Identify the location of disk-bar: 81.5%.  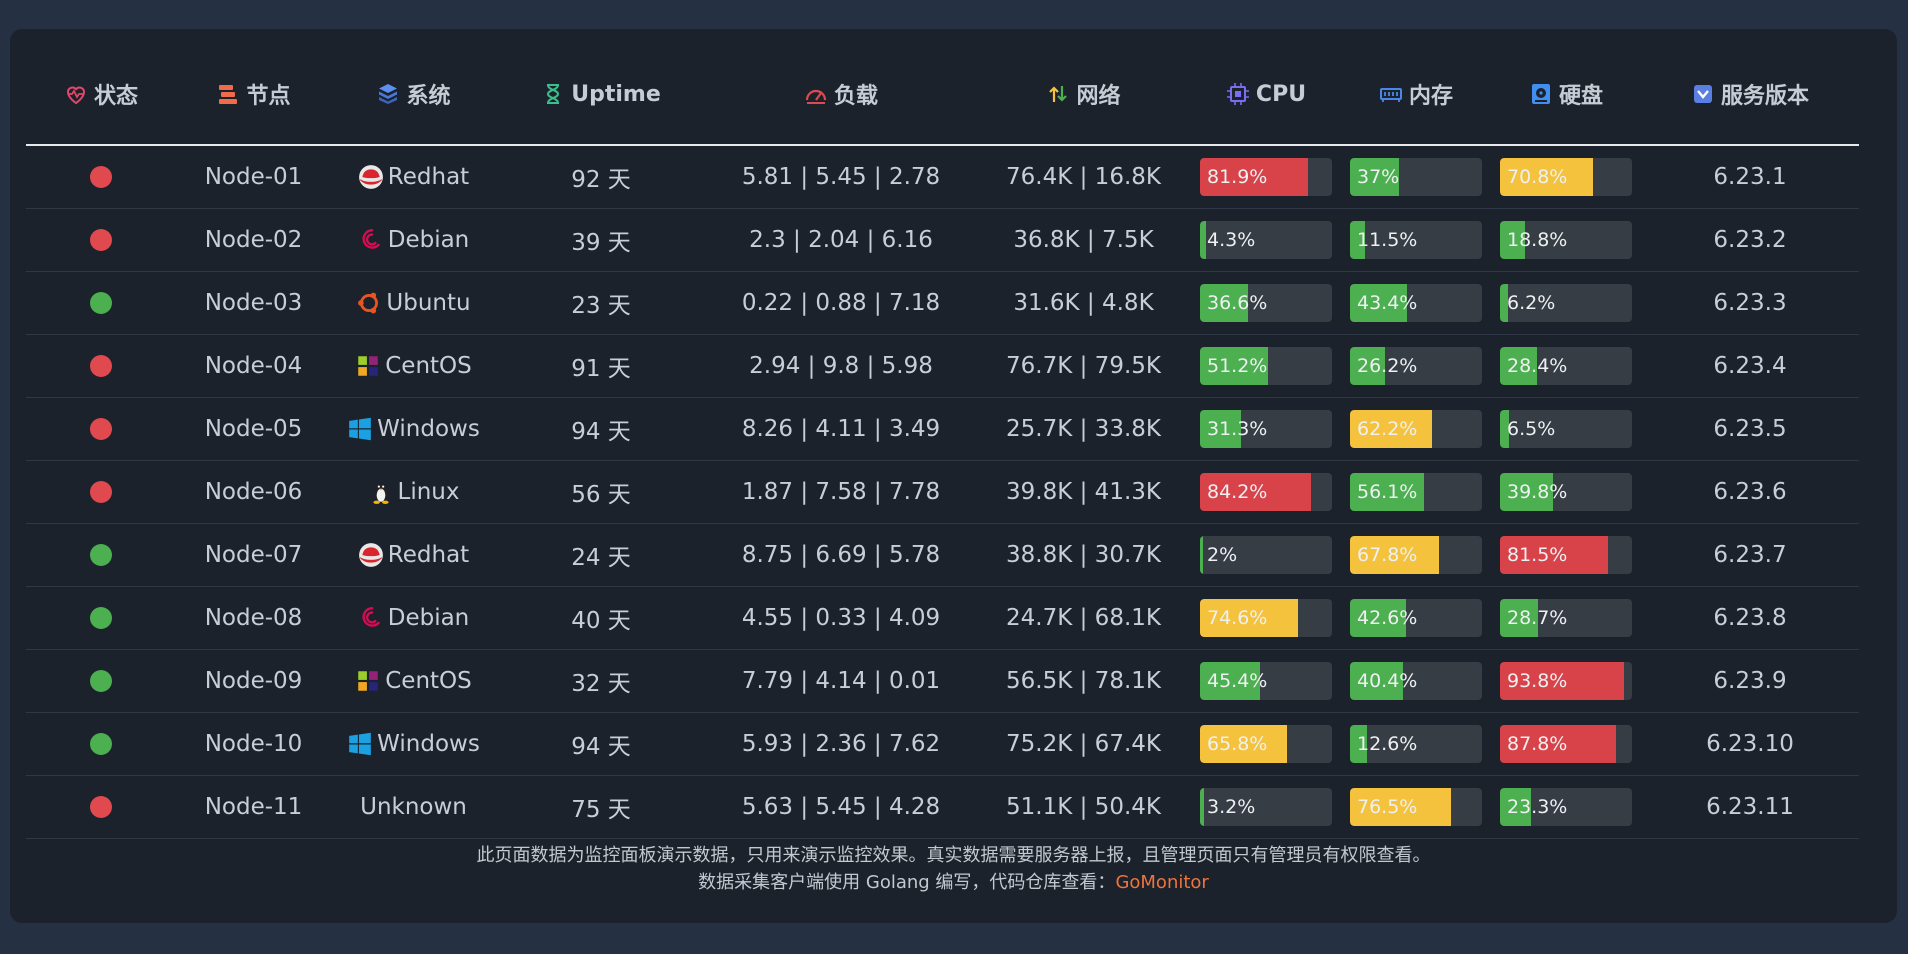
(1566, 555).